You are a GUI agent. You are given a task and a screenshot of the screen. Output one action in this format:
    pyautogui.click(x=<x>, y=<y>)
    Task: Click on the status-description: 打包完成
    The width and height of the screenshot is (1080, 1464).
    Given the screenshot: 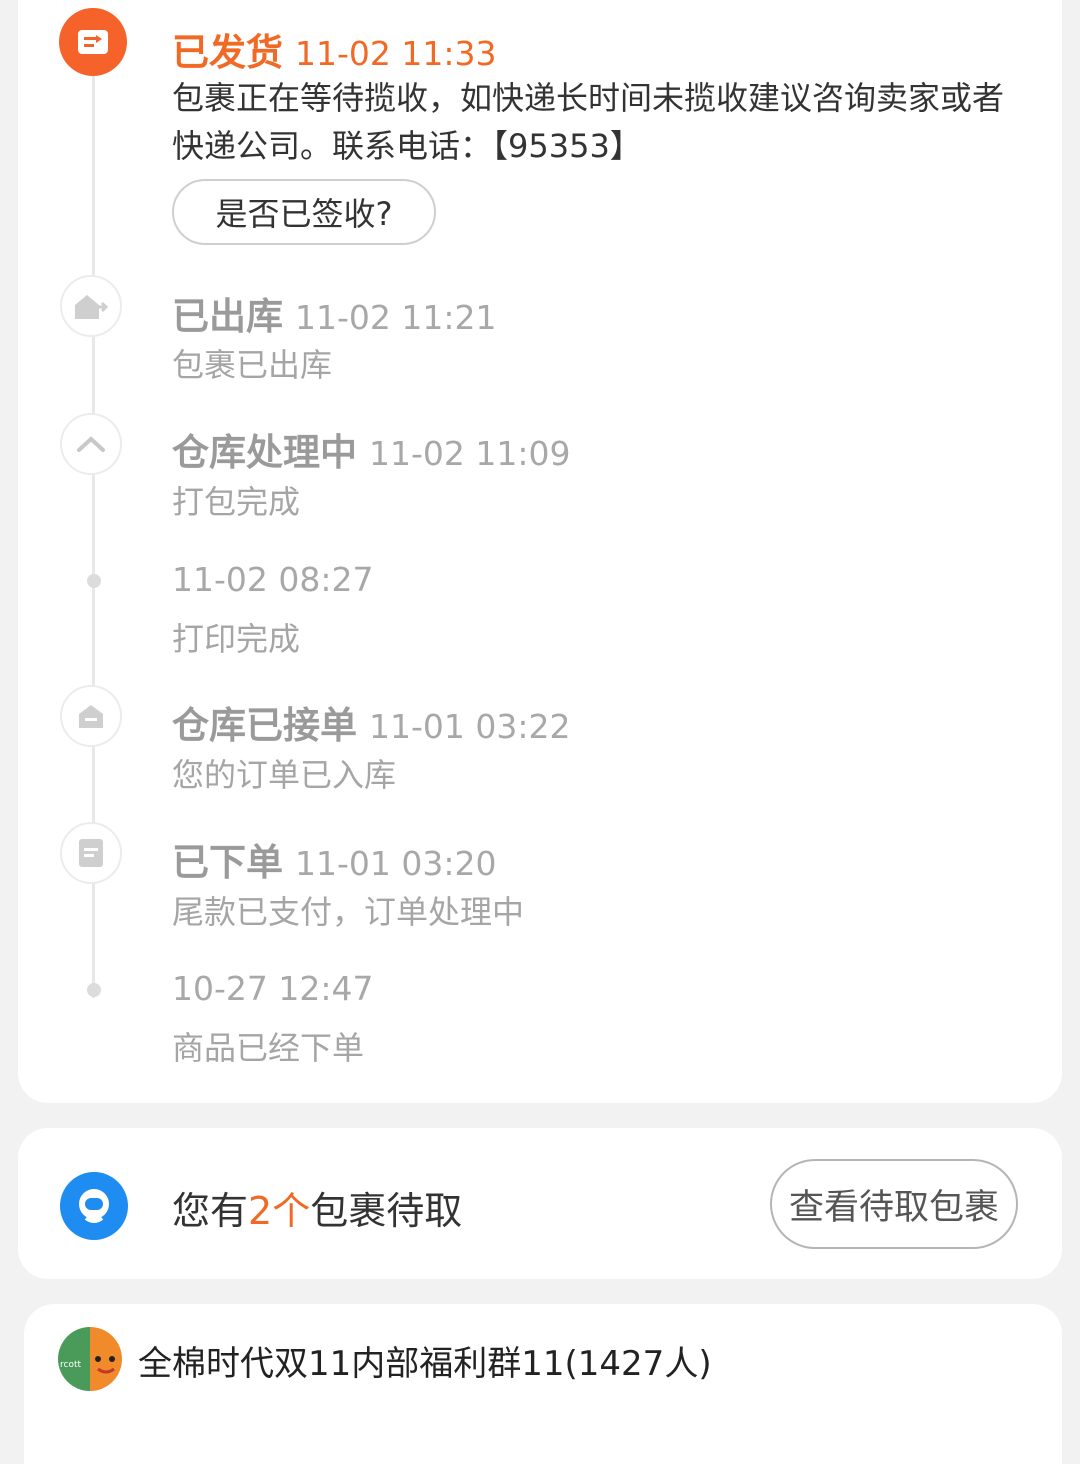 What is the action you would take?
    pyautogui.click(x=236, y=502)
    